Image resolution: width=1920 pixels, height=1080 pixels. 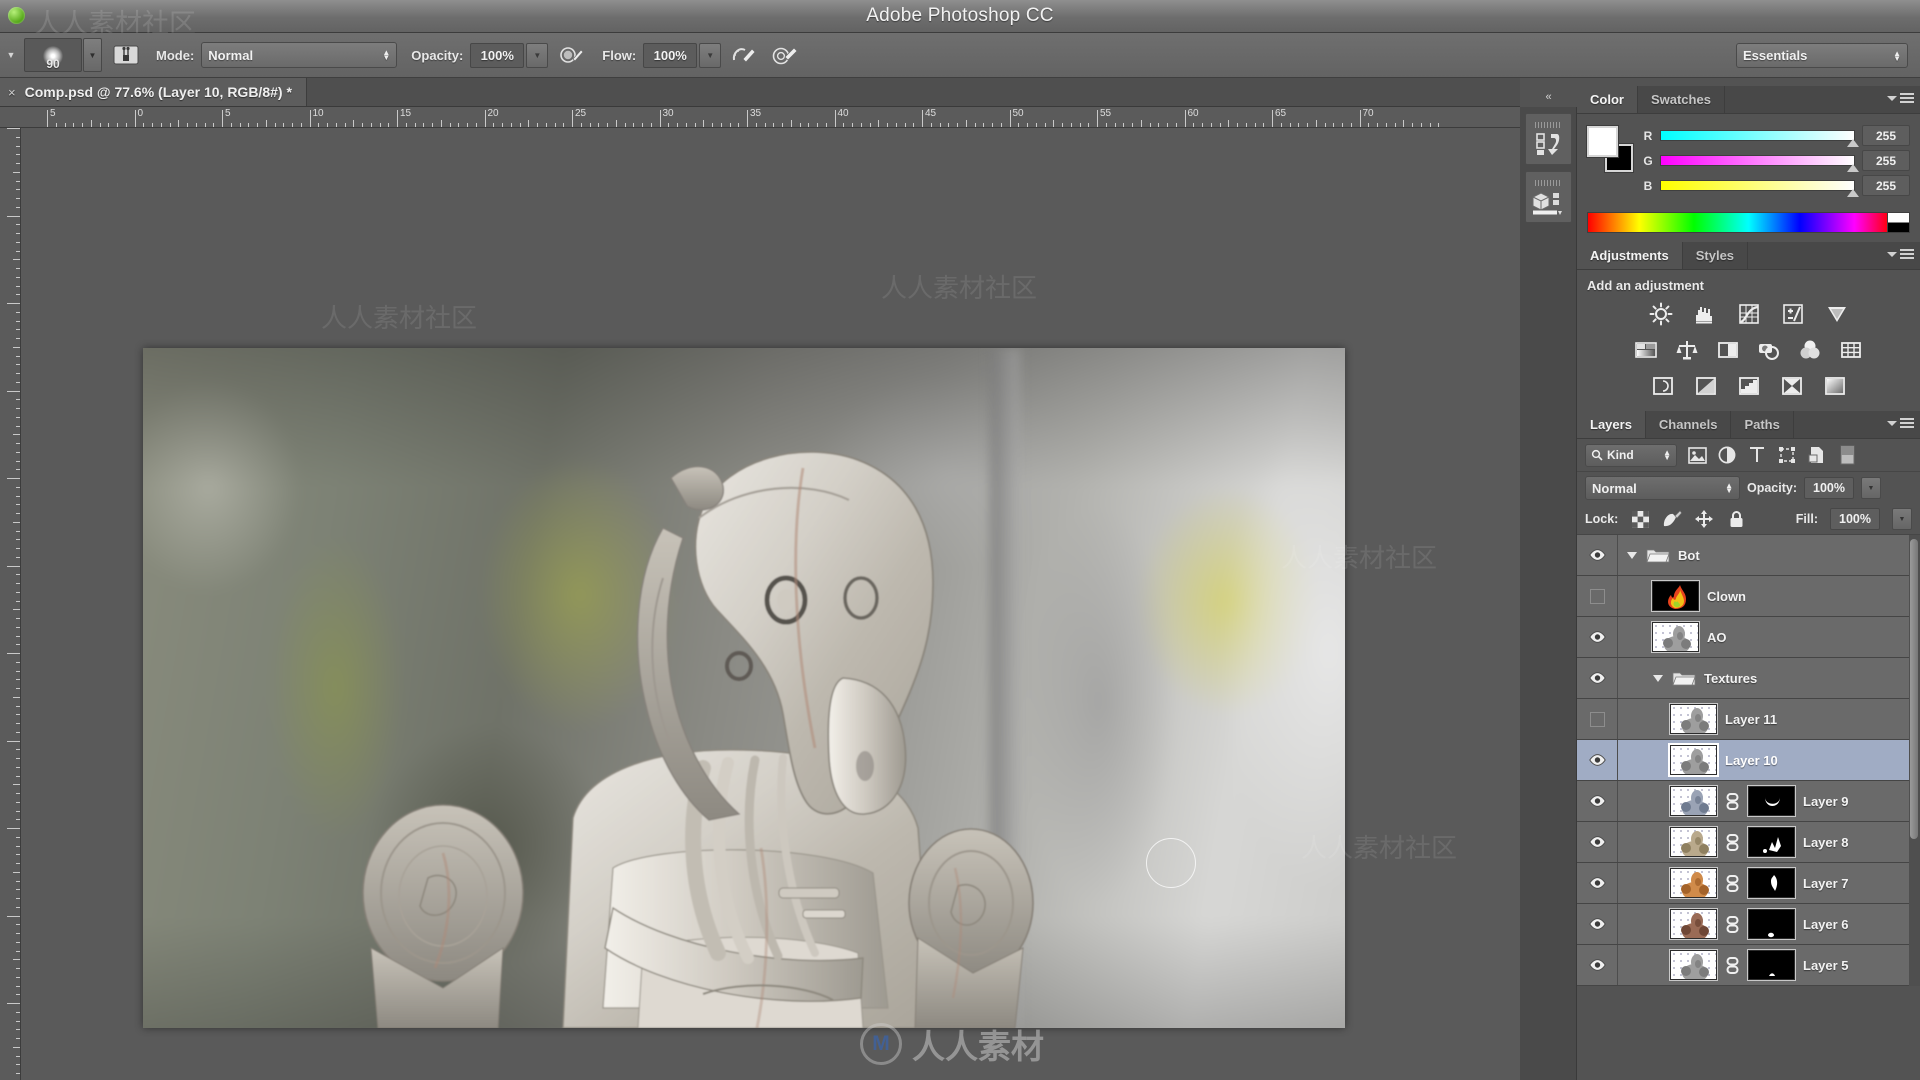 I want to click on layer-row-layer-10: Layer 10, so click(x=1748, y=760).